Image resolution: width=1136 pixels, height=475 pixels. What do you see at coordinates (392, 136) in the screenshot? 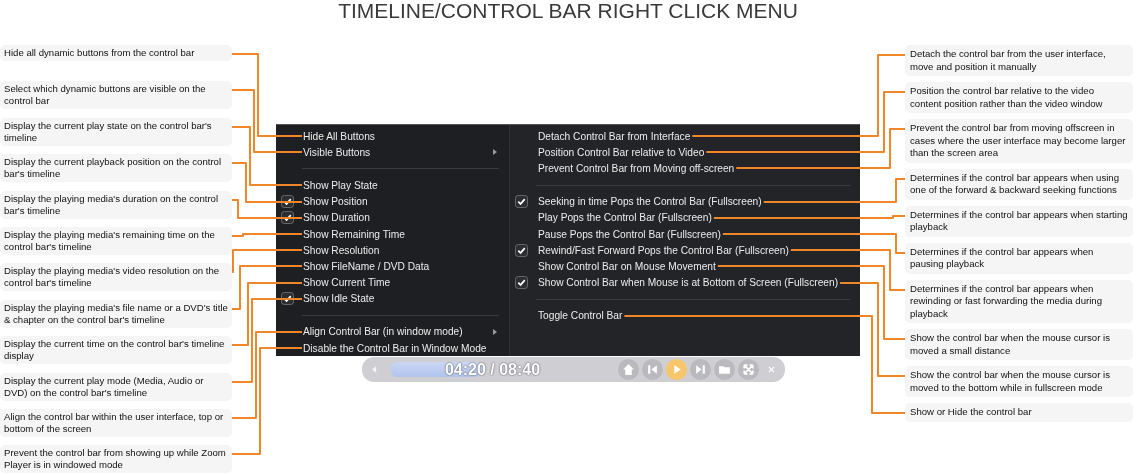
I see `menu-item: Hide All Buttons` at bounding box center [392, 136].